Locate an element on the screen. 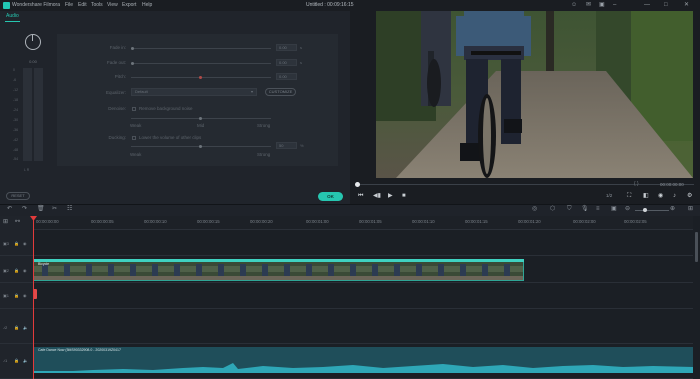 The height and width of the screenshot is (379, 700). marker-icon: ⬡ is located at coordinates (552, 209).